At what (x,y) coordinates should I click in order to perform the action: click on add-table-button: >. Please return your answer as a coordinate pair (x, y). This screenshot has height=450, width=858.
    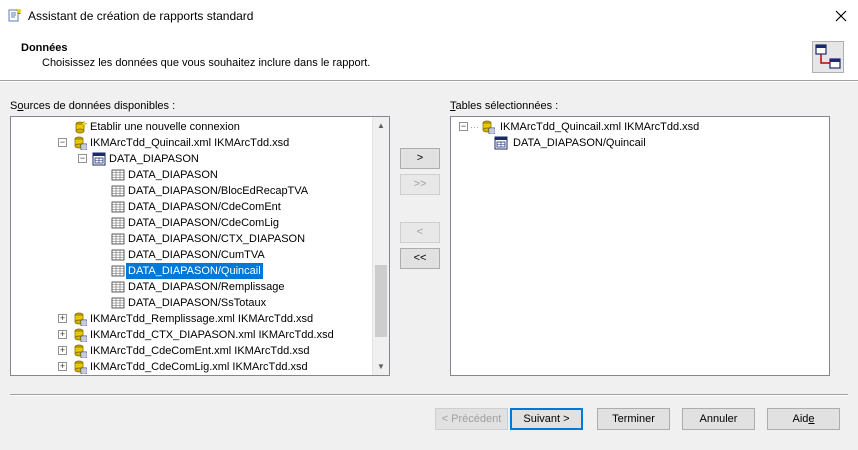
    Looking at the image, I should click on (420, 158).